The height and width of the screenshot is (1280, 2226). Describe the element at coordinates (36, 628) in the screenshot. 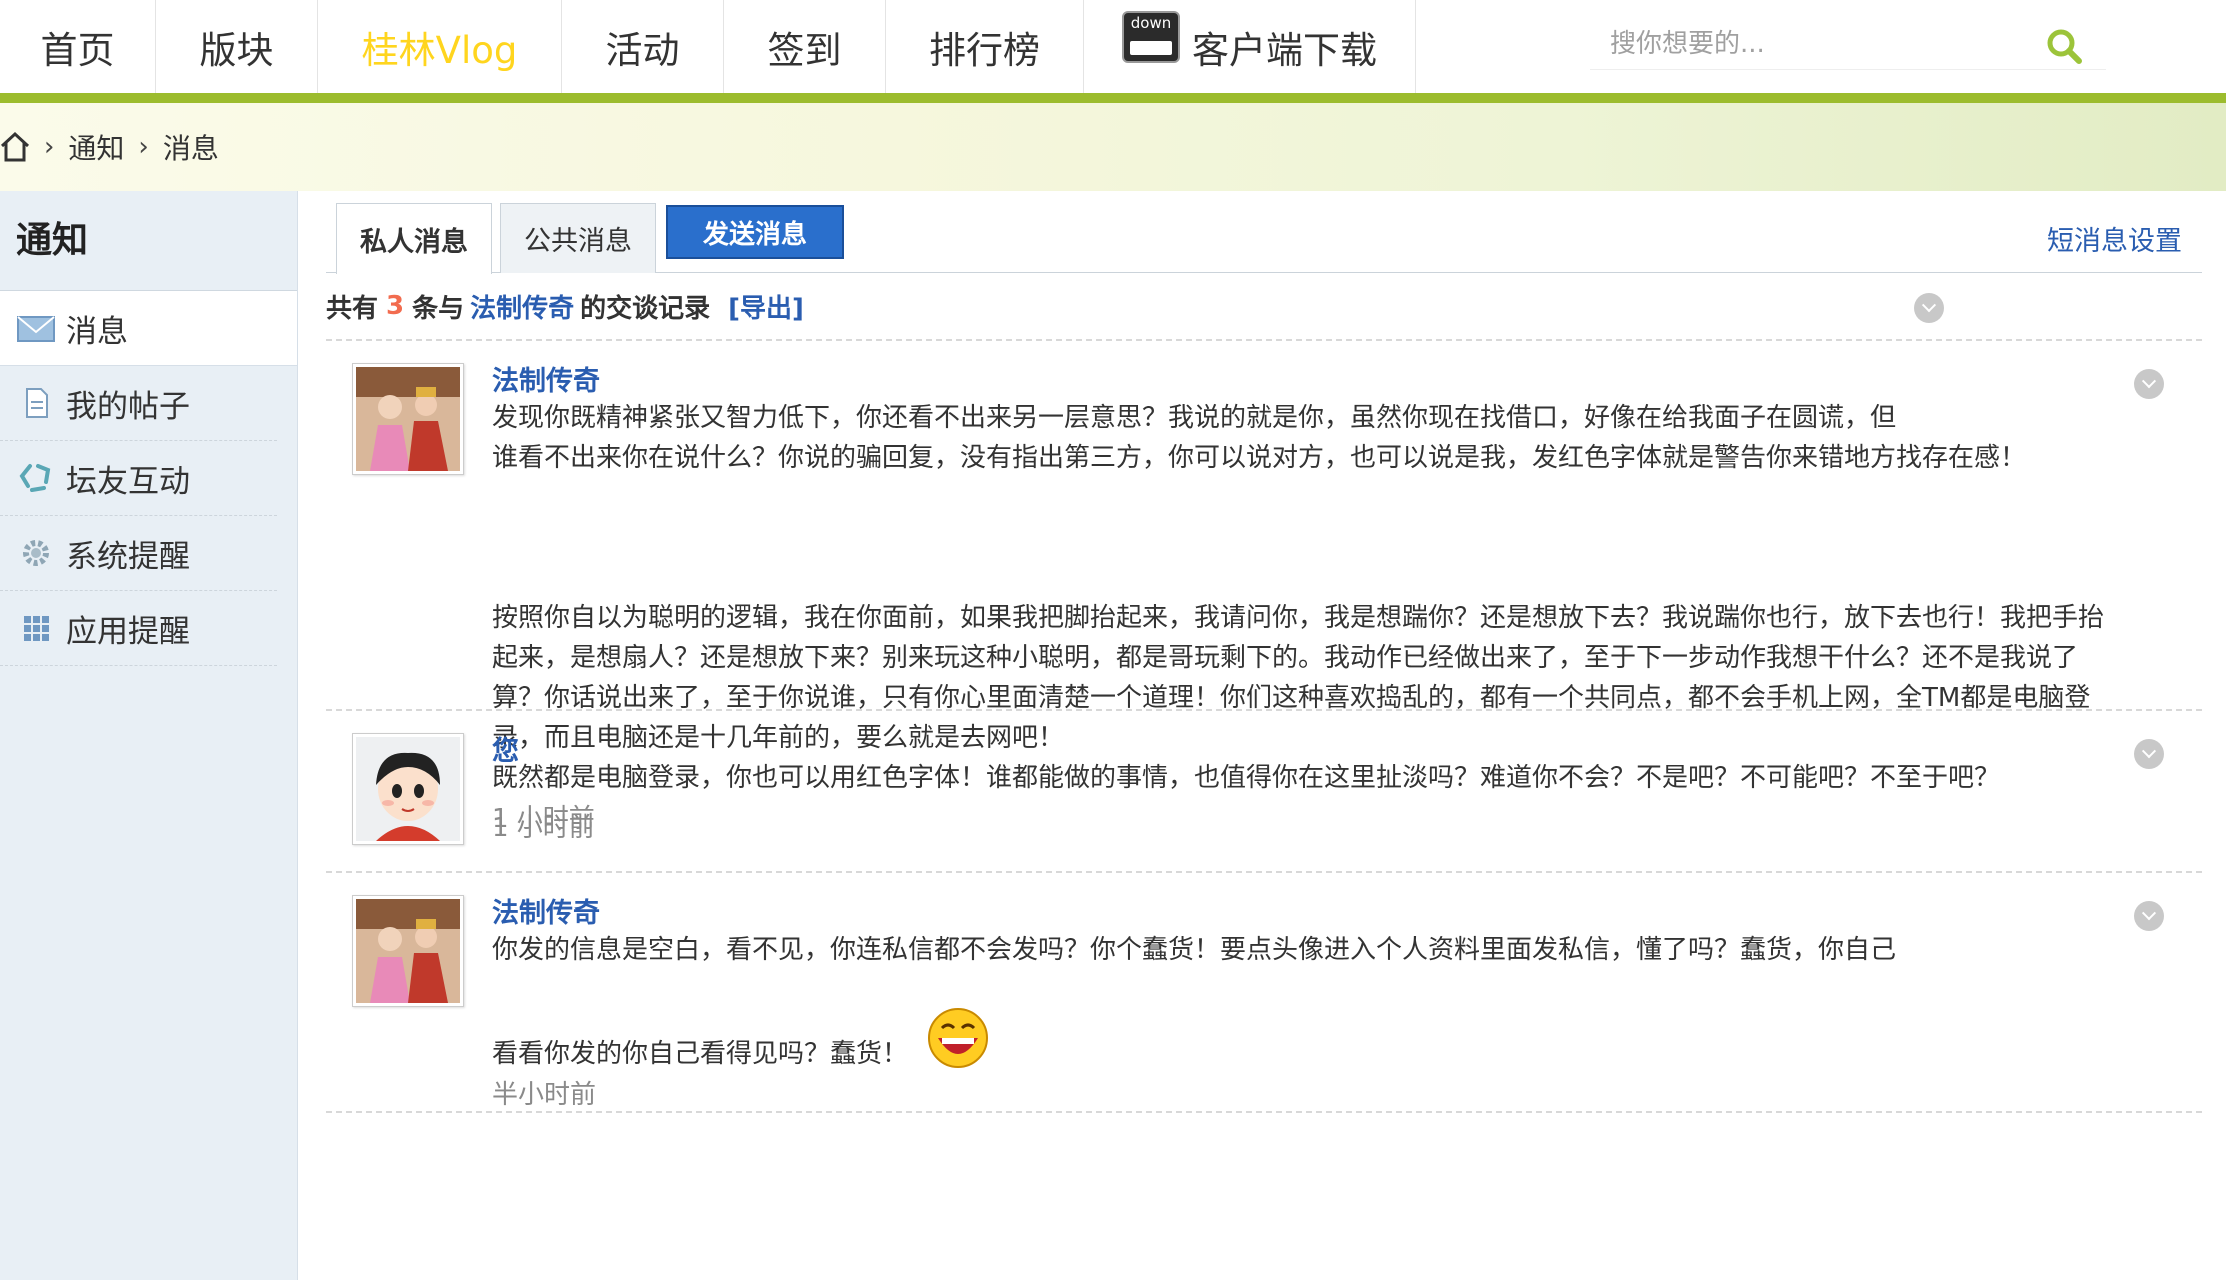

I see `grid-icon` at that location.